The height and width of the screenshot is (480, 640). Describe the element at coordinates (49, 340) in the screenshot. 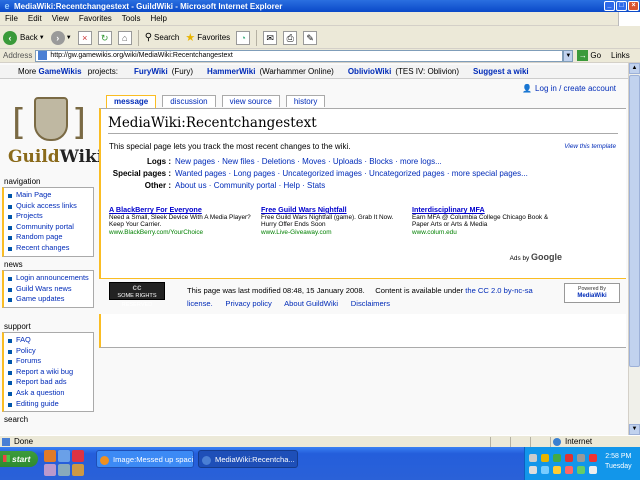

I see `sidebar-item-faq: FAQ` at that location.